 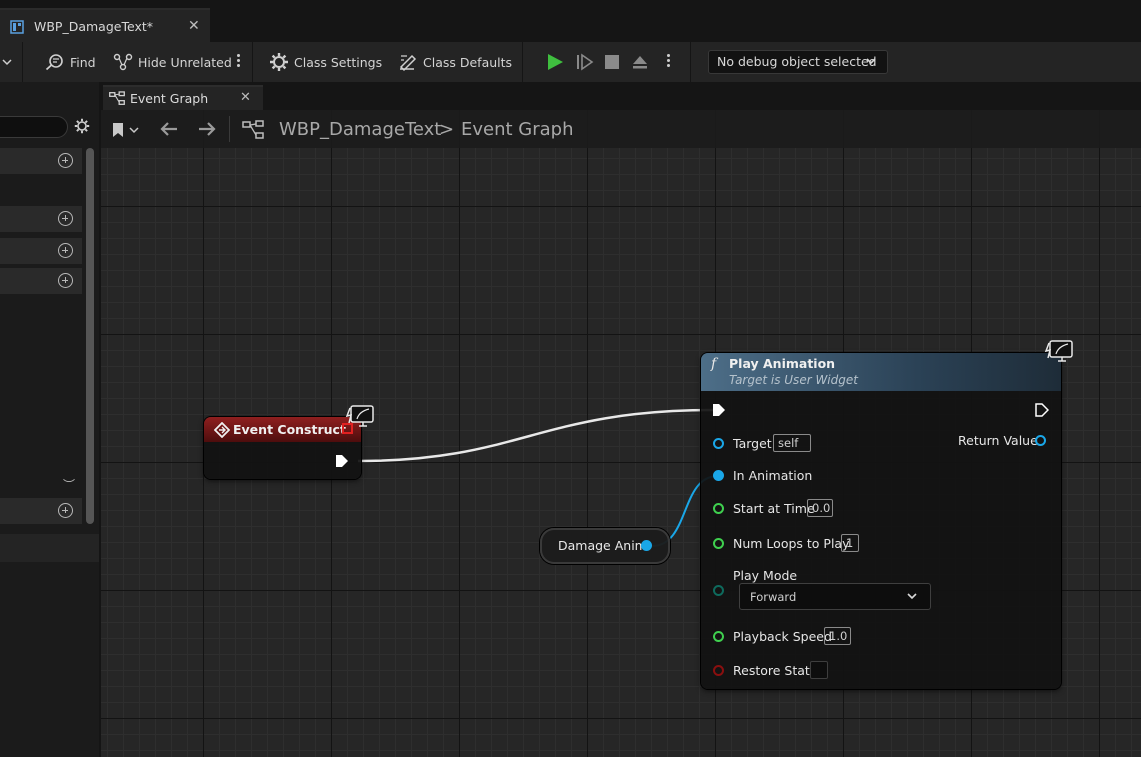 What do you see at coordinates (207, 129) in the screenshot?
I see `forward-arrow-icon` at bounding box center [207, 129].